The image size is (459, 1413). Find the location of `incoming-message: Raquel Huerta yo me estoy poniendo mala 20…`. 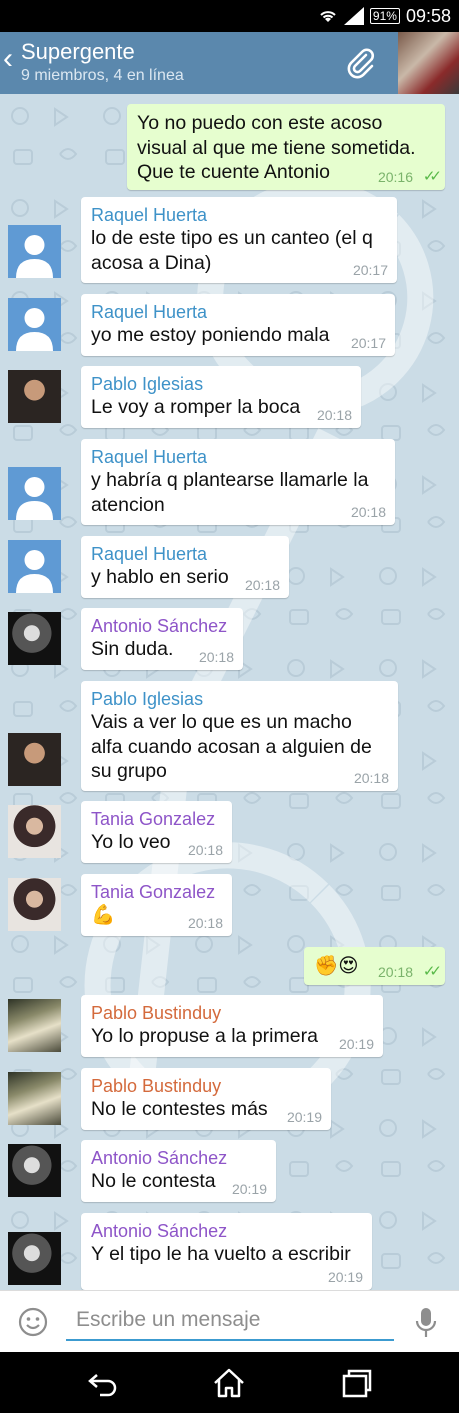

incoming-message: Raquel Huerta yo me estoy poniendo mala 20… is located at coordinates (238, 325).